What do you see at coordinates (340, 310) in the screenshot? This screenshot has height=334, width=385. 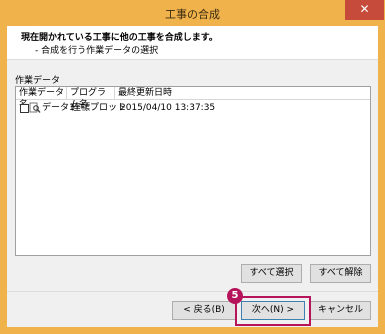 I see `cancel-button: キャンセル` at bounding box center [340, 310].